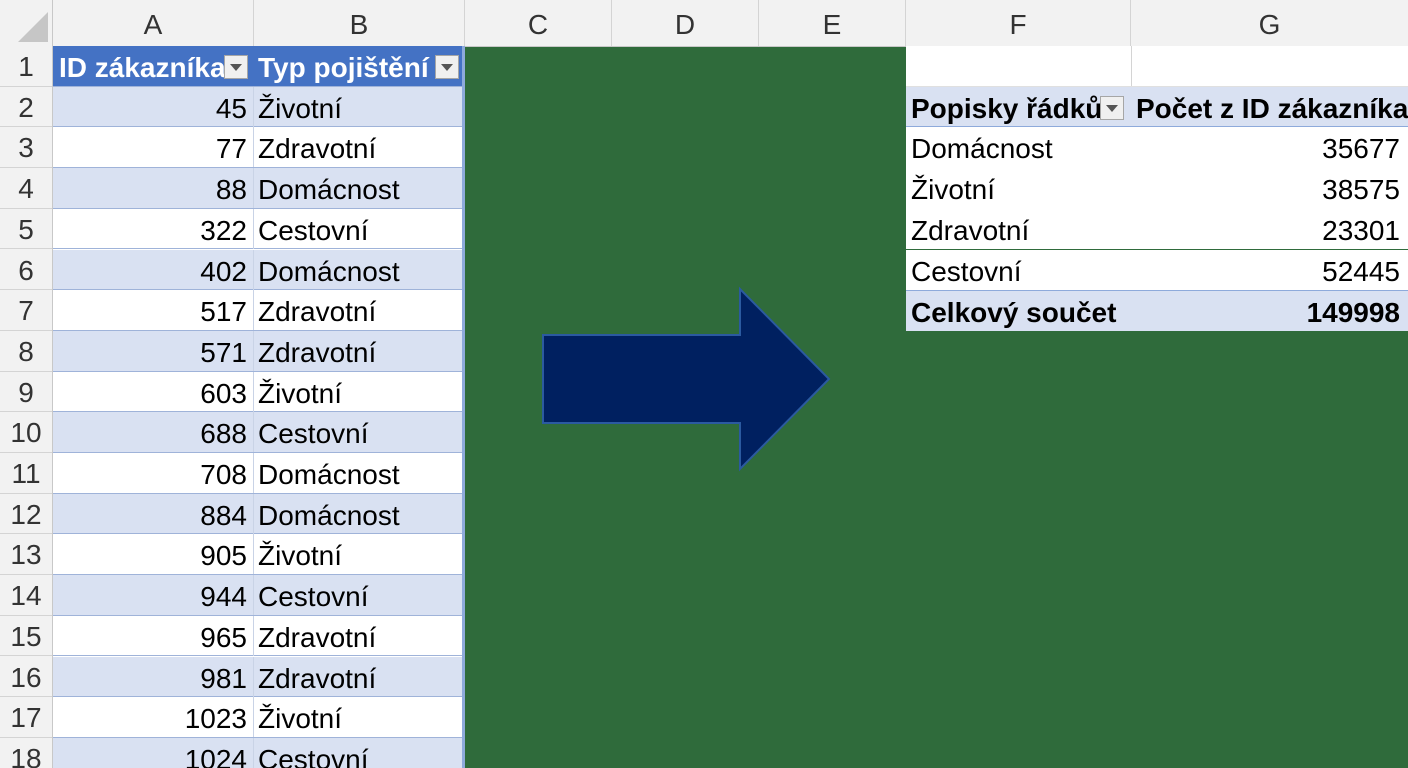 This screenshot has width=1408, height=768. I want to click on select-all-corner, so click(26, 23).